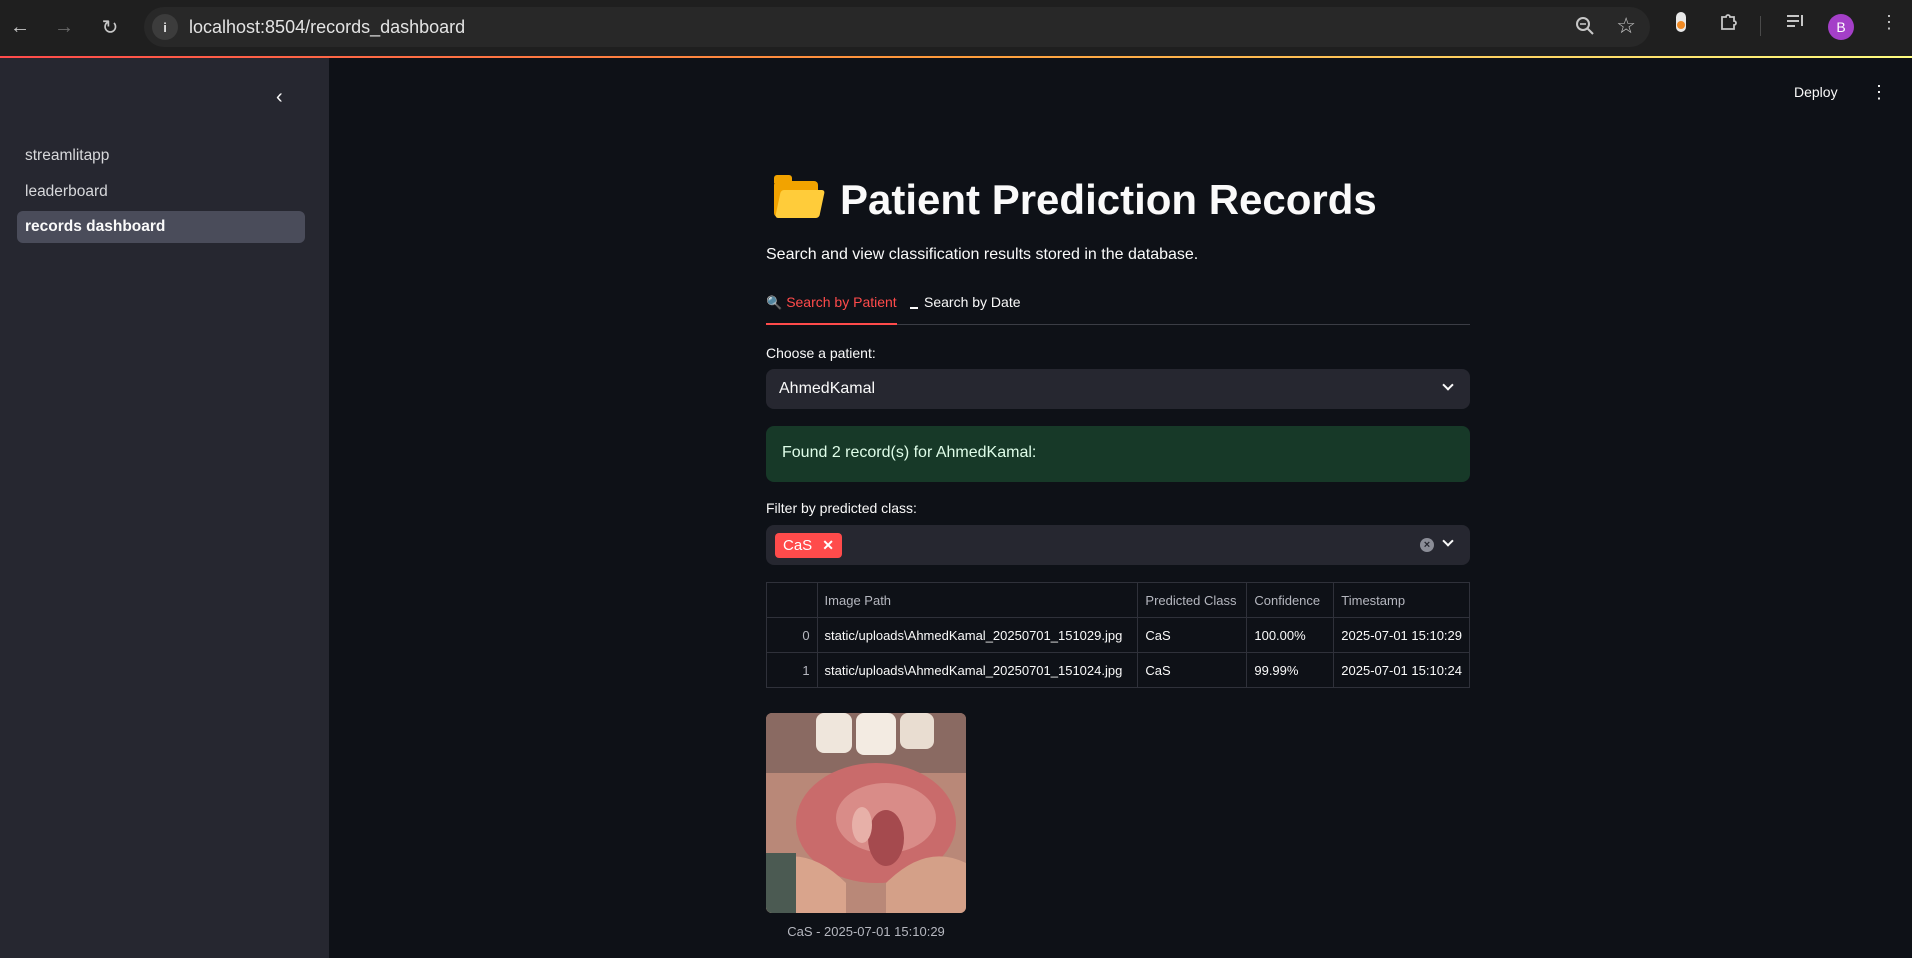  What do you see at coordinates (1192, 600) in the screenshot?
I see `column-header-predicted-class: Predicted Class` at bounding box center [1192, 600].